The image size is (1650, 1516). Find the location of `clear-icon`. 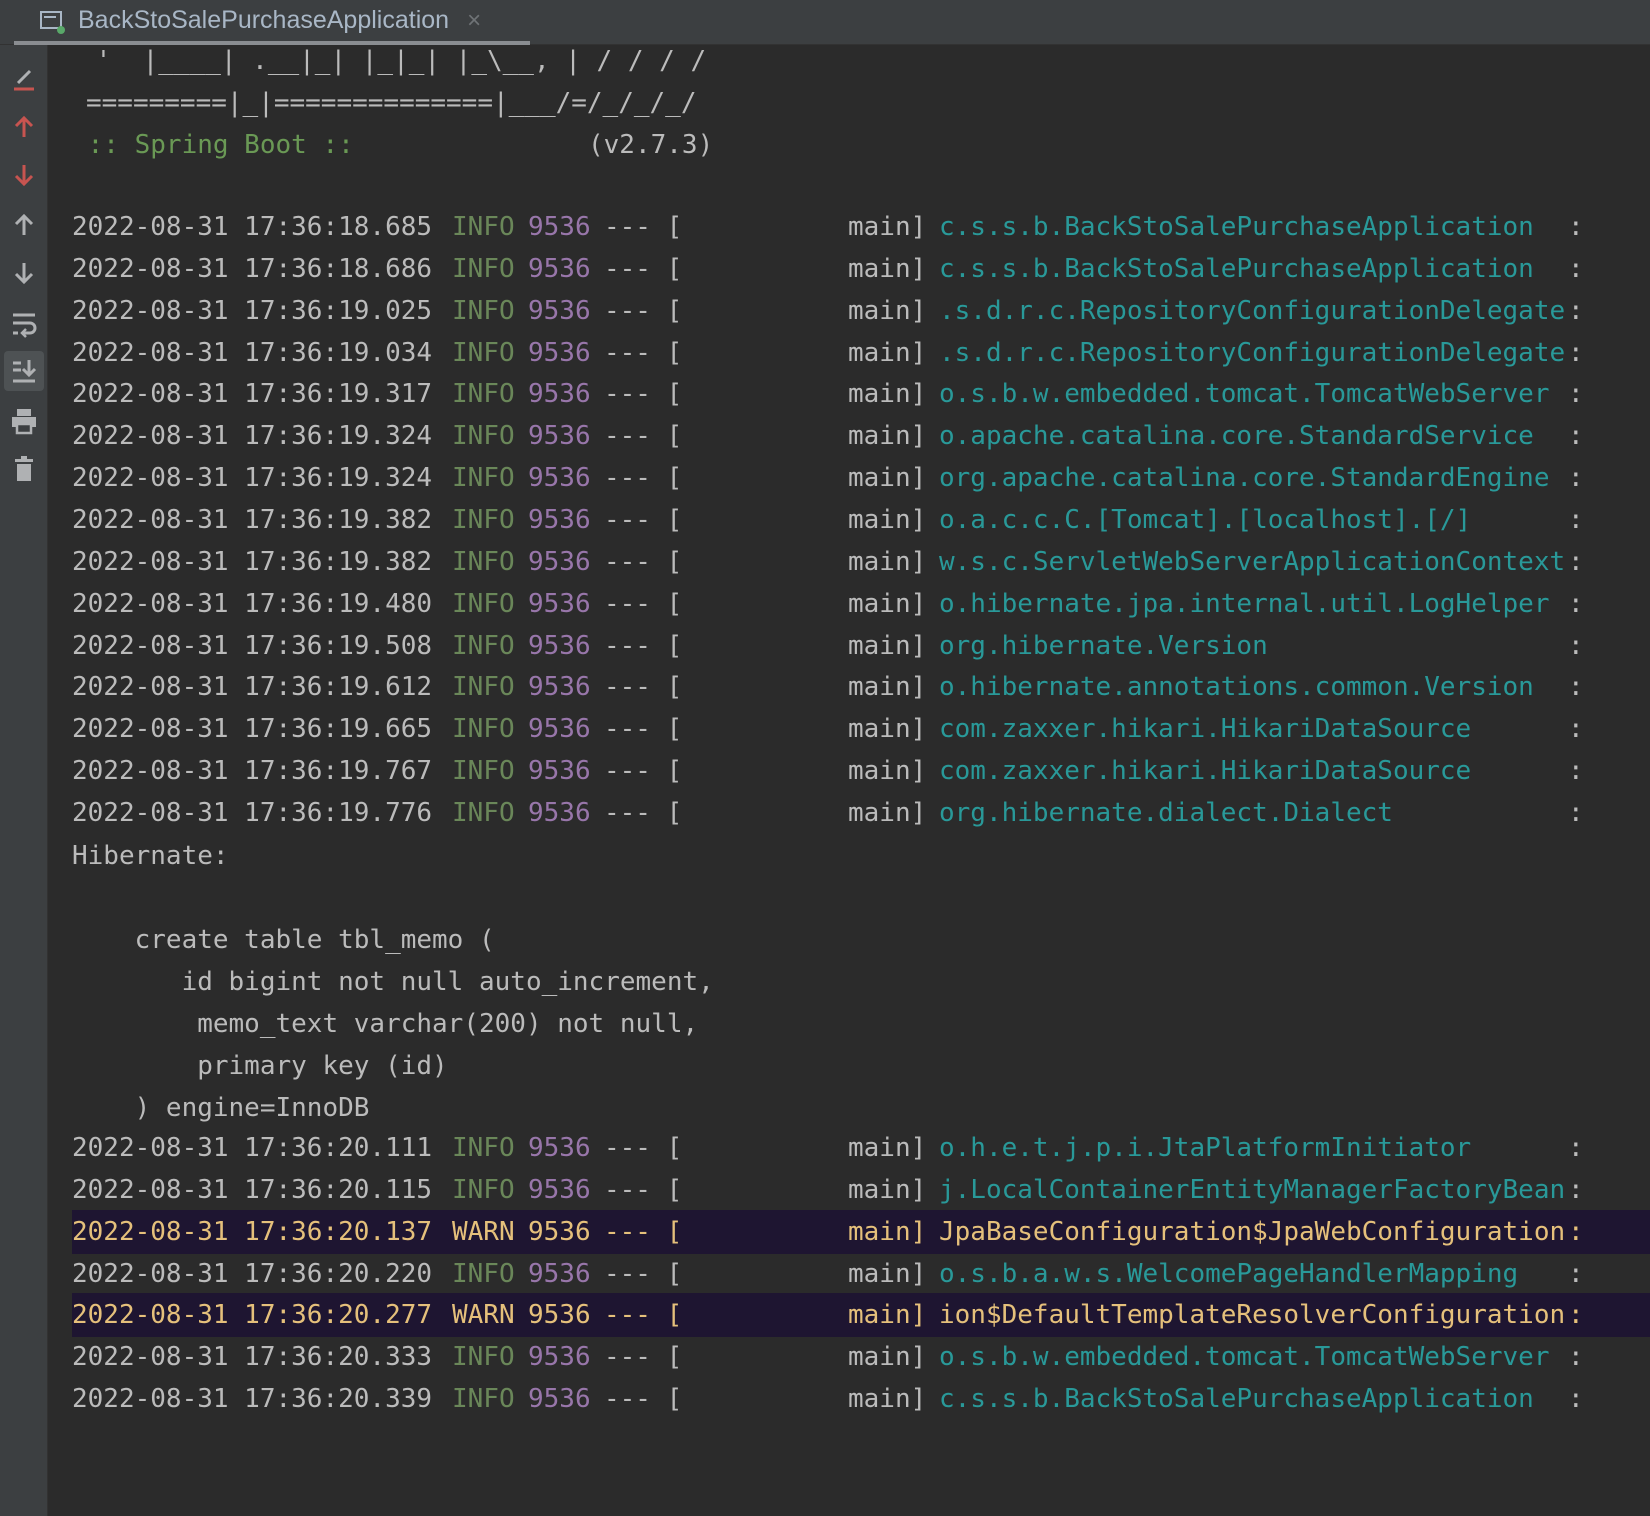

clear-icon is located at coordinates (24, 80).